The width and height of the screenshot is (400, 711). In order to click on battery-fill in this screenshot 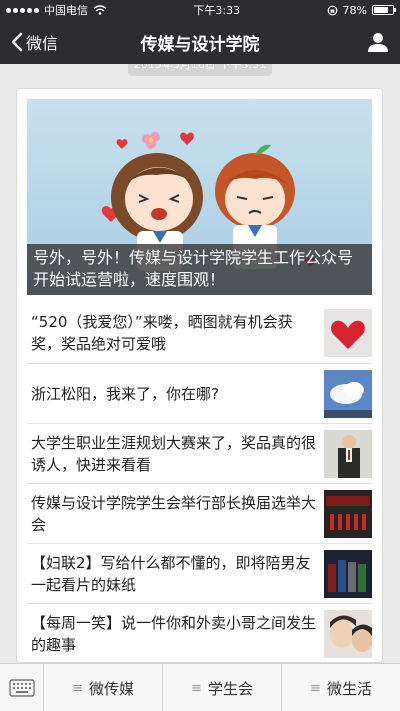, I will do `click(381, 10)`.